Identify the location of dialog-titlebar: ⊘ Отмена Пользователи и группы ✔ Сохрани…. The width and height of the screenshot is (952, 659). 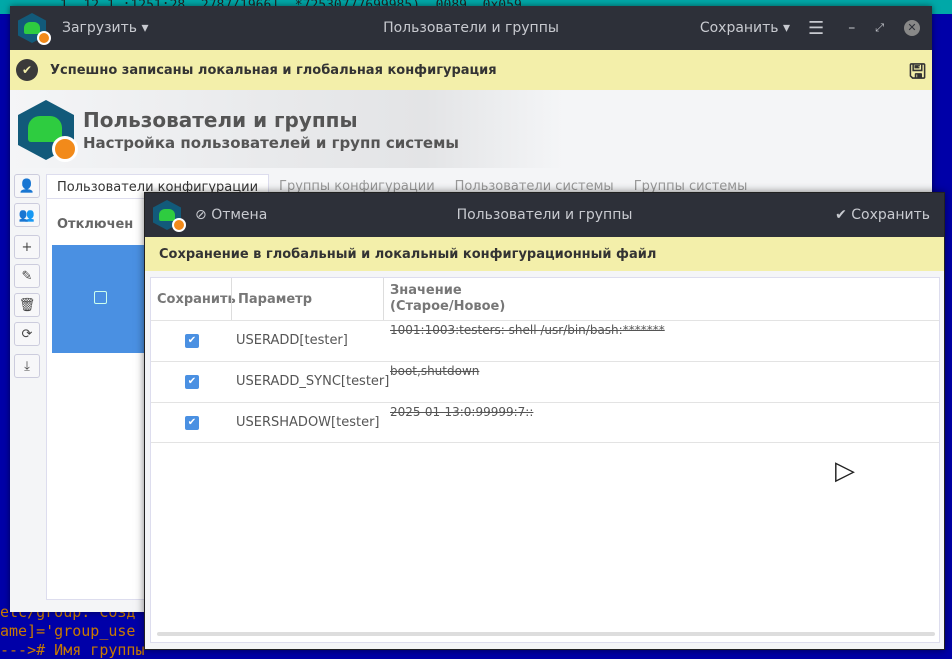
(544, 215).